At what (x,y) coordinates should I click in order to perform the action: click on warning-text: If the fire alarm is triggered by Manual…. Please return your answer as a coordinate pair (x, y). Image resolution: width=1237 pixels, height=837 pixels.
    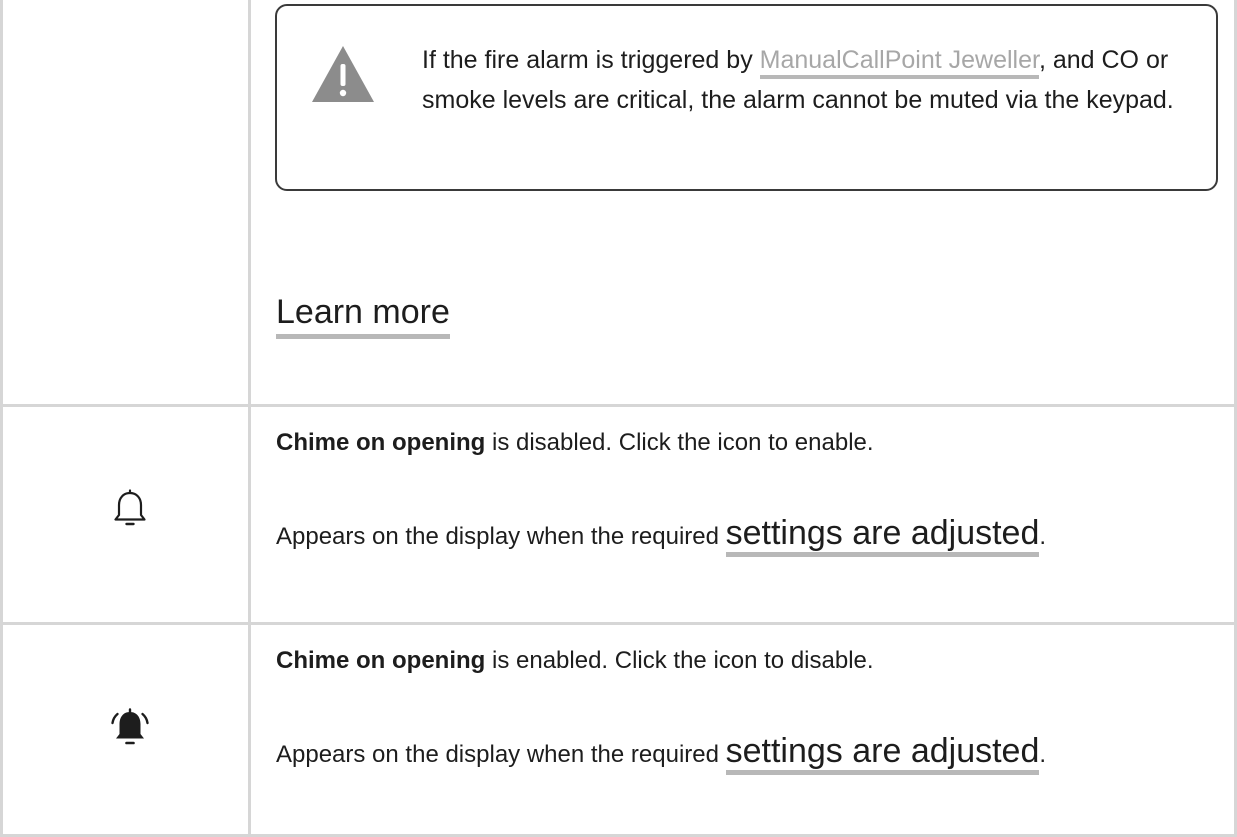
    Looking at the image, I should click on (812, 80).